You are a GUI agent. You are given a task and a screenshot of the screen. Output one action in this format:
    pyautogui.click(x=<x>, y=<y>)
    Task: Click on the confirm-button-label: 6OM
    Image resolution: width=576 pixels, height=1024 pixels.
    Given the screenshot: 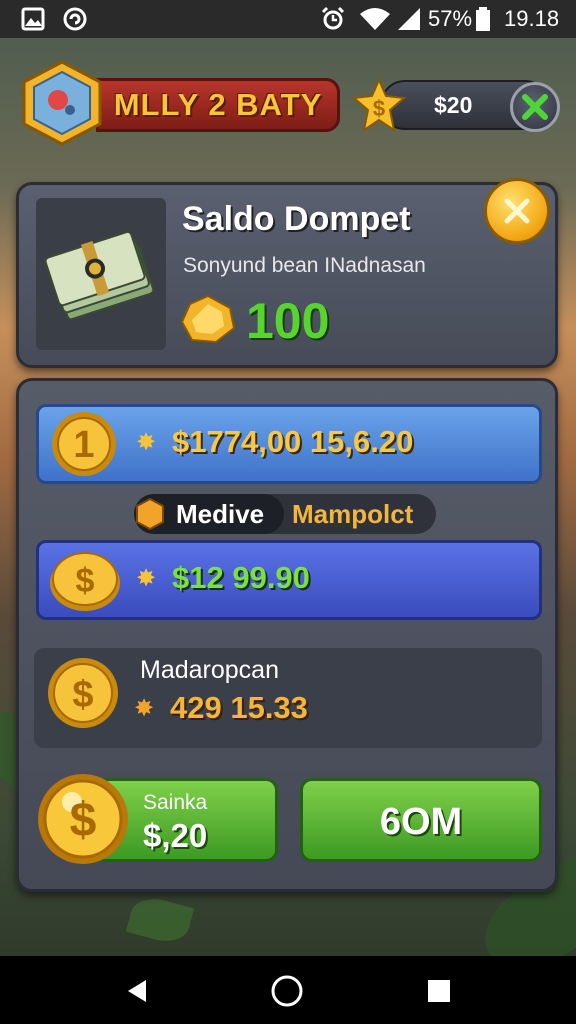 What is the action you would take?
    pyautogui.click(x=421, y=822)
    